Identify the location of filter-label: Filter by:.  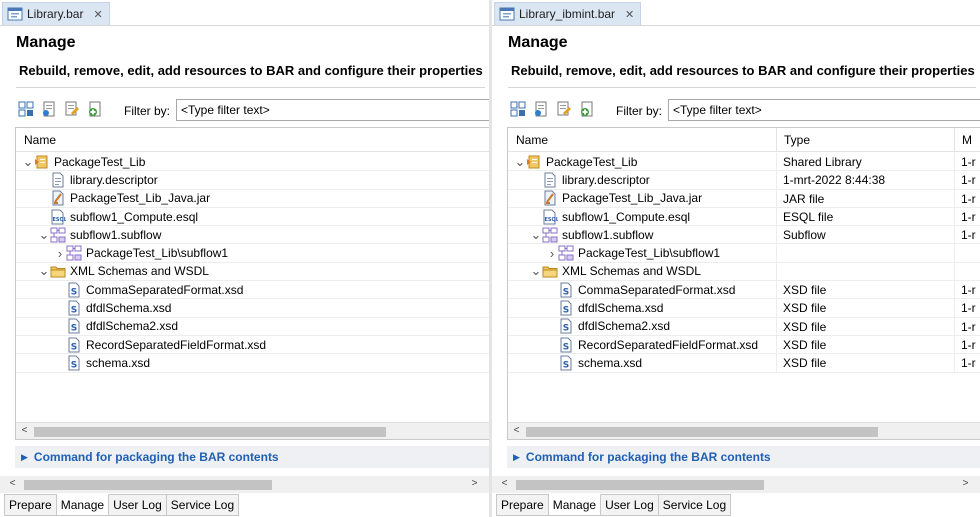
(147, 111).